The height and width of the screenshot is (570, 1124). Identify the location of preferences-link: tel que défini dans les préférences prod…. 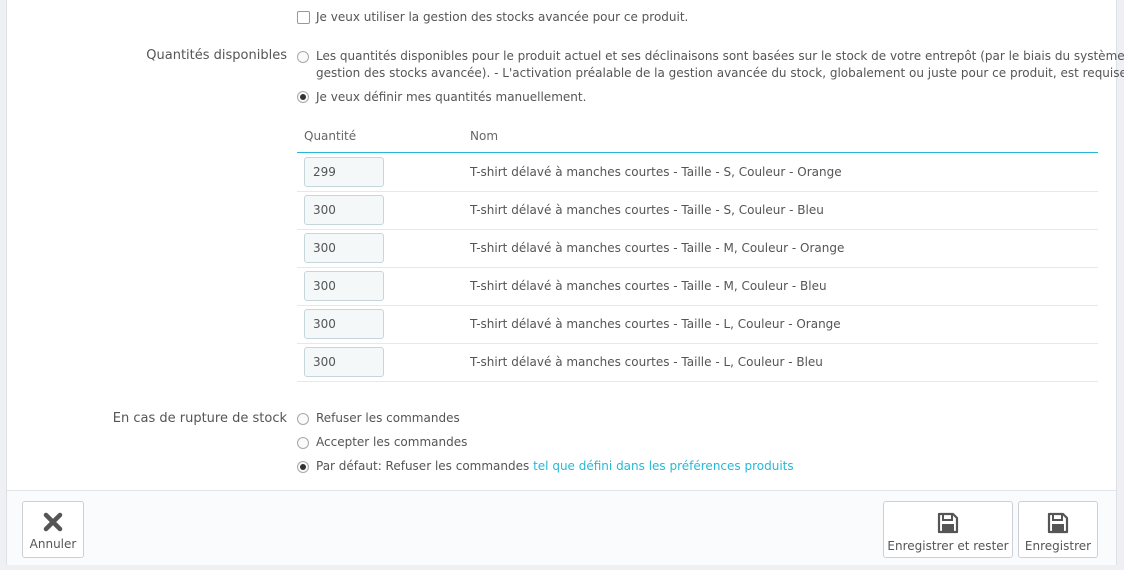
(663, 466).